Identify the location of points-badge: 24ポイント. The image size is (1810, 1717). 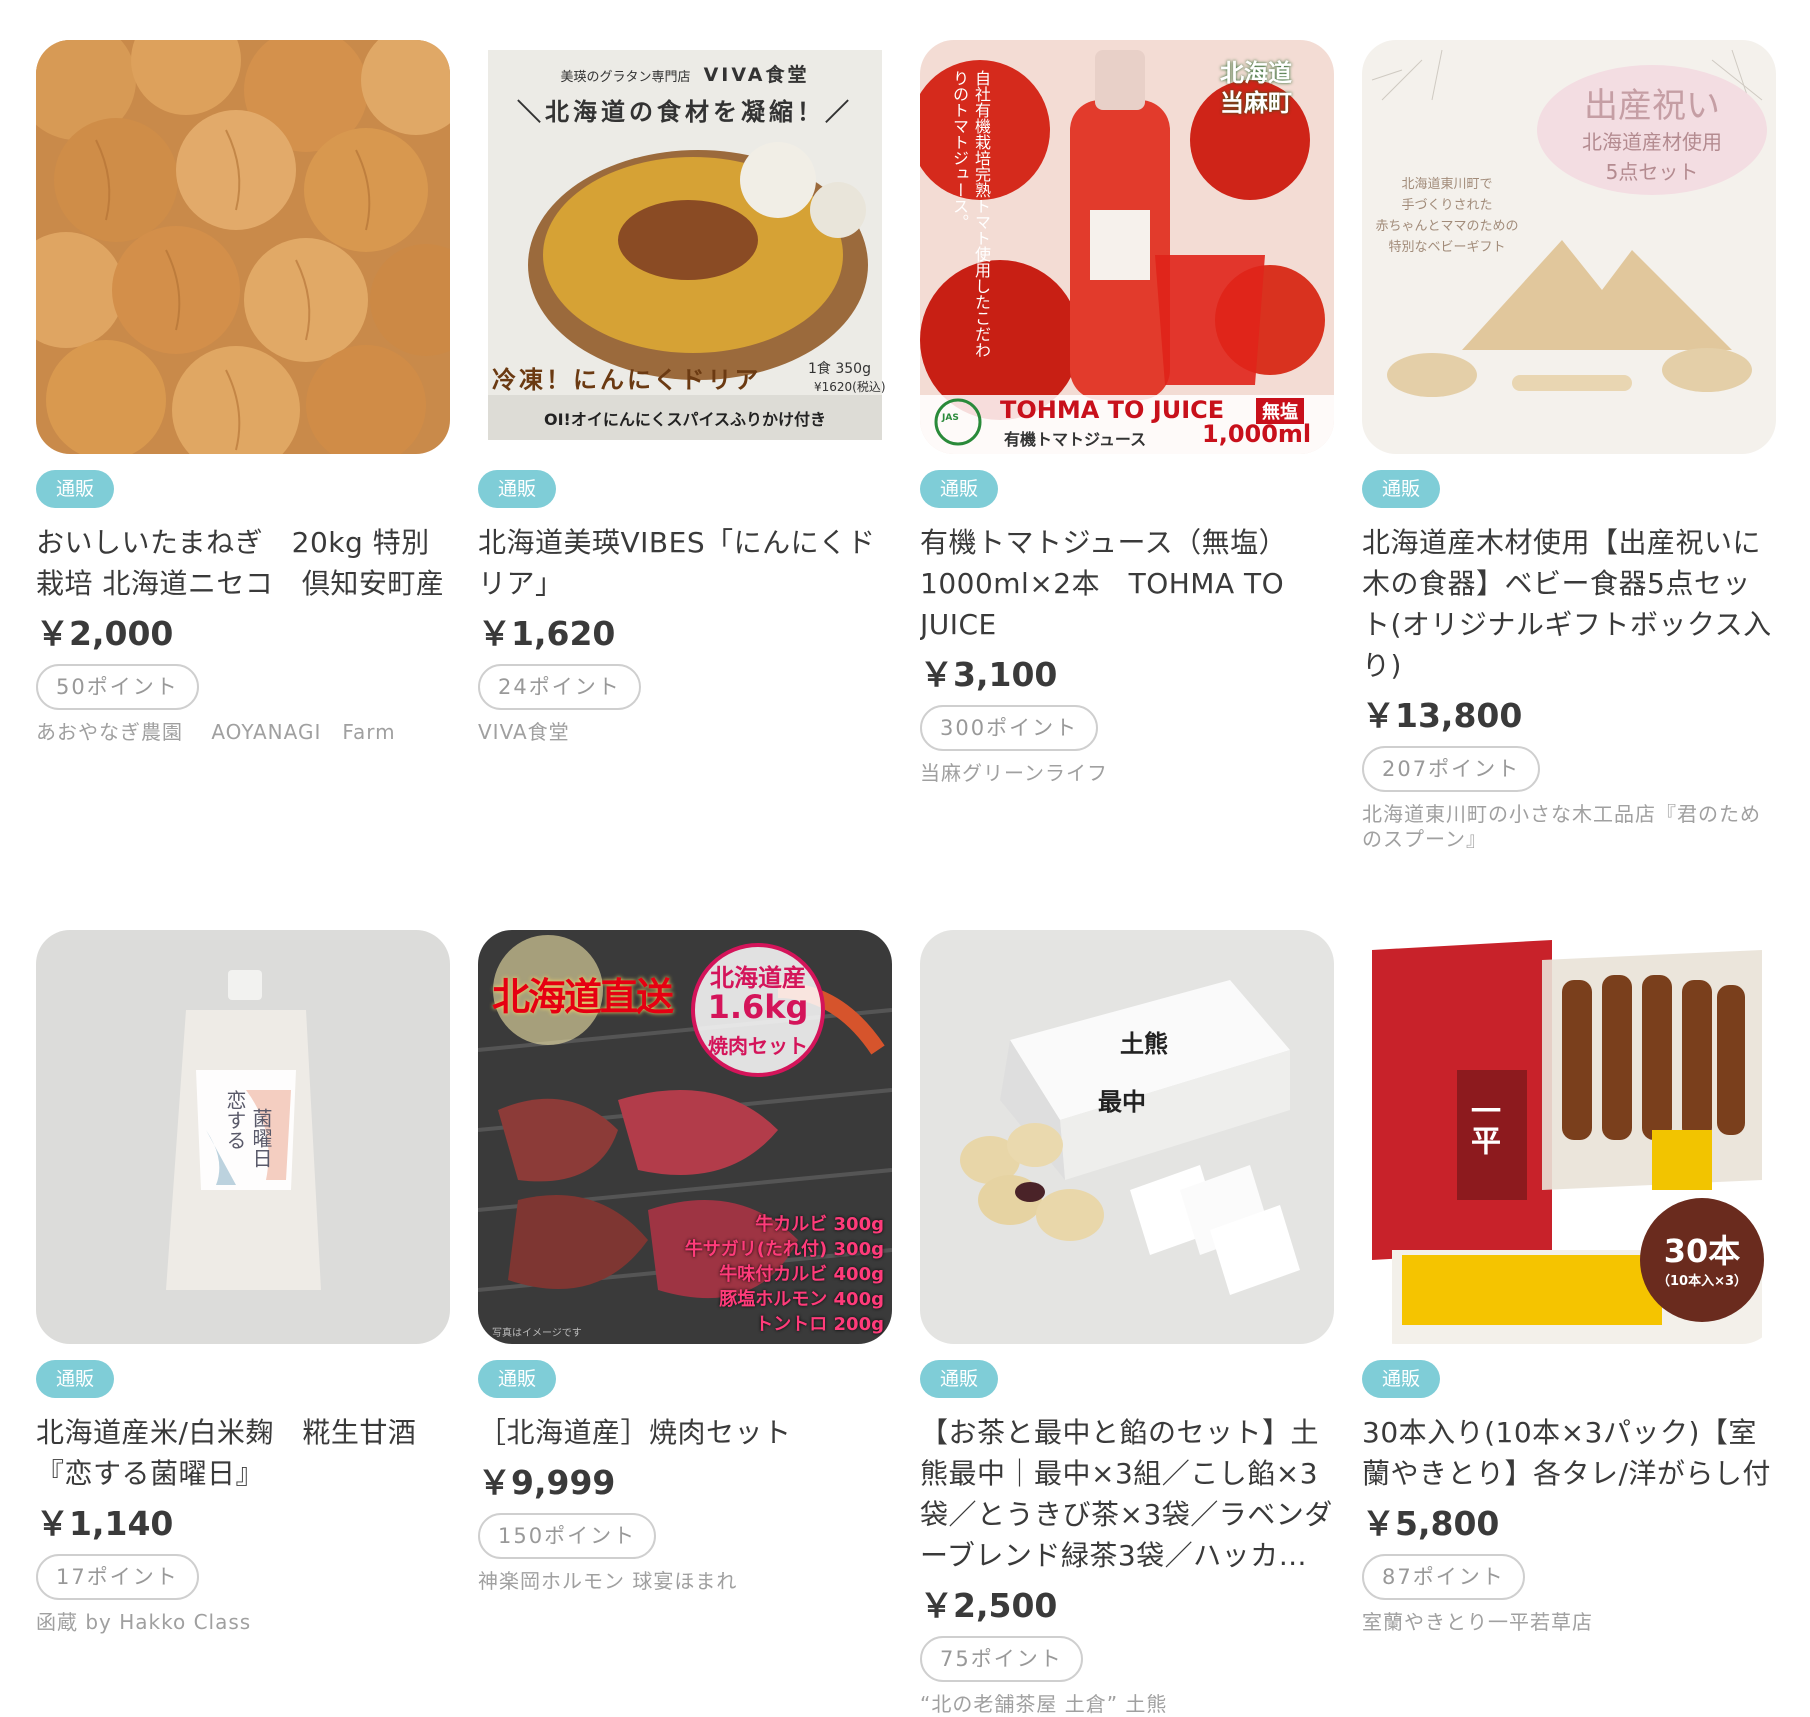
(559, 687).